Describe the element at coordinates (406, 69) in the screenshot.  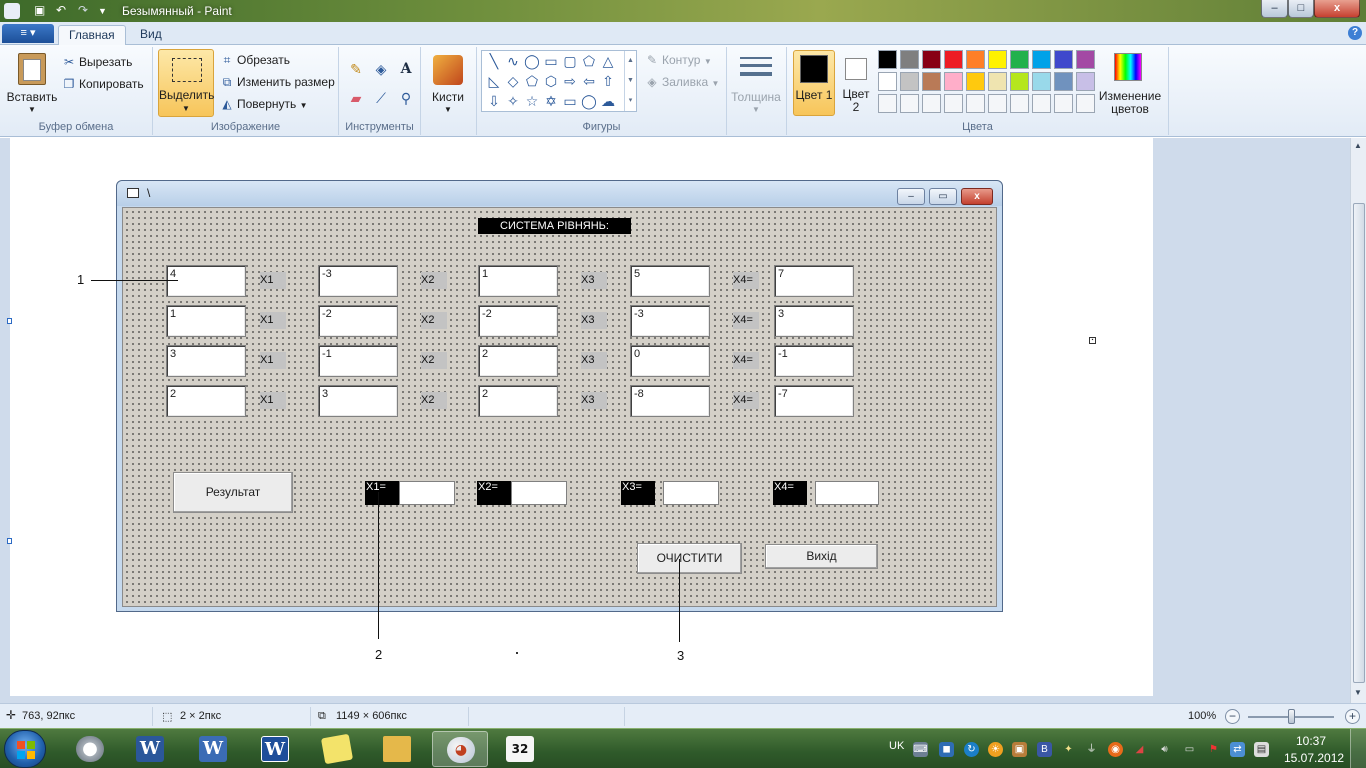
I see `text-tool-icon: A` at that location.